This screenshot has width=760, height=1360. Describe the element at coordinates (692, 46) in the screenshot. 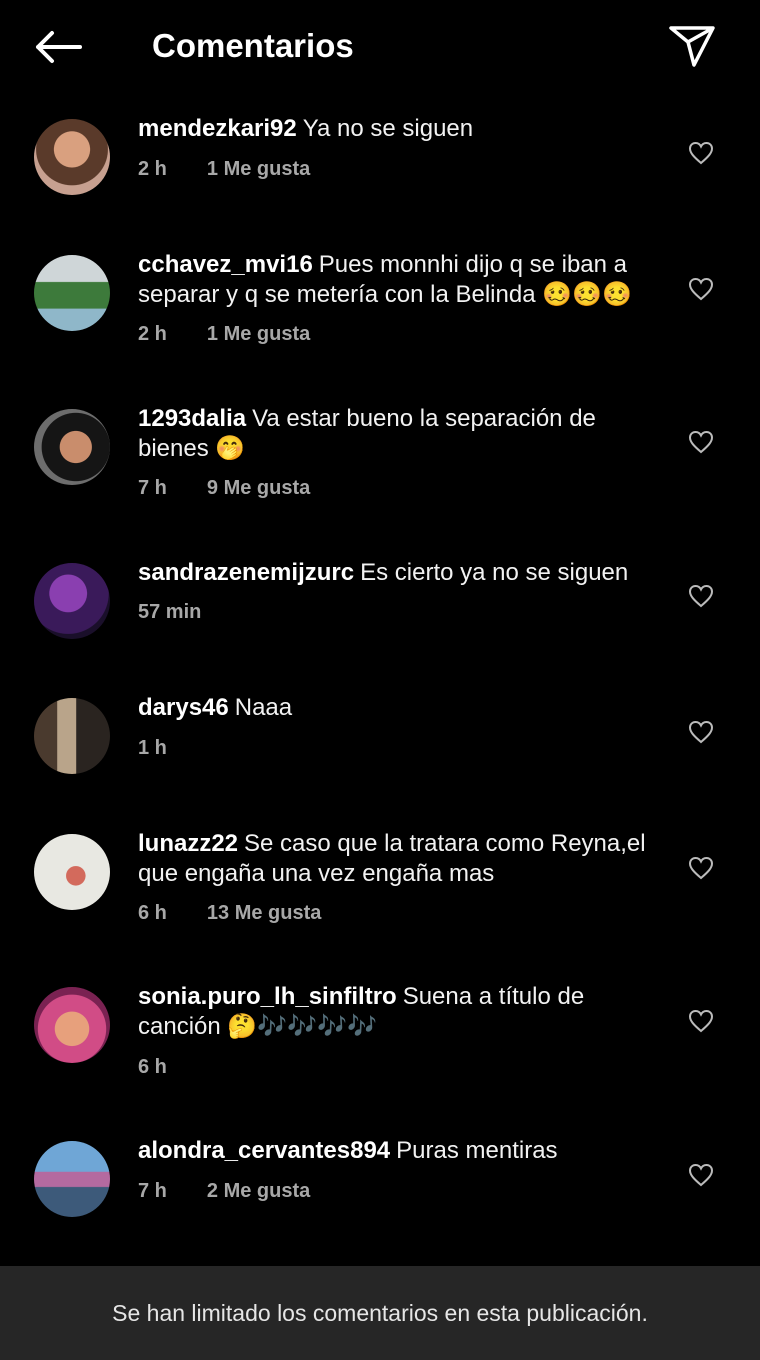

I see `send-icon` at that location.